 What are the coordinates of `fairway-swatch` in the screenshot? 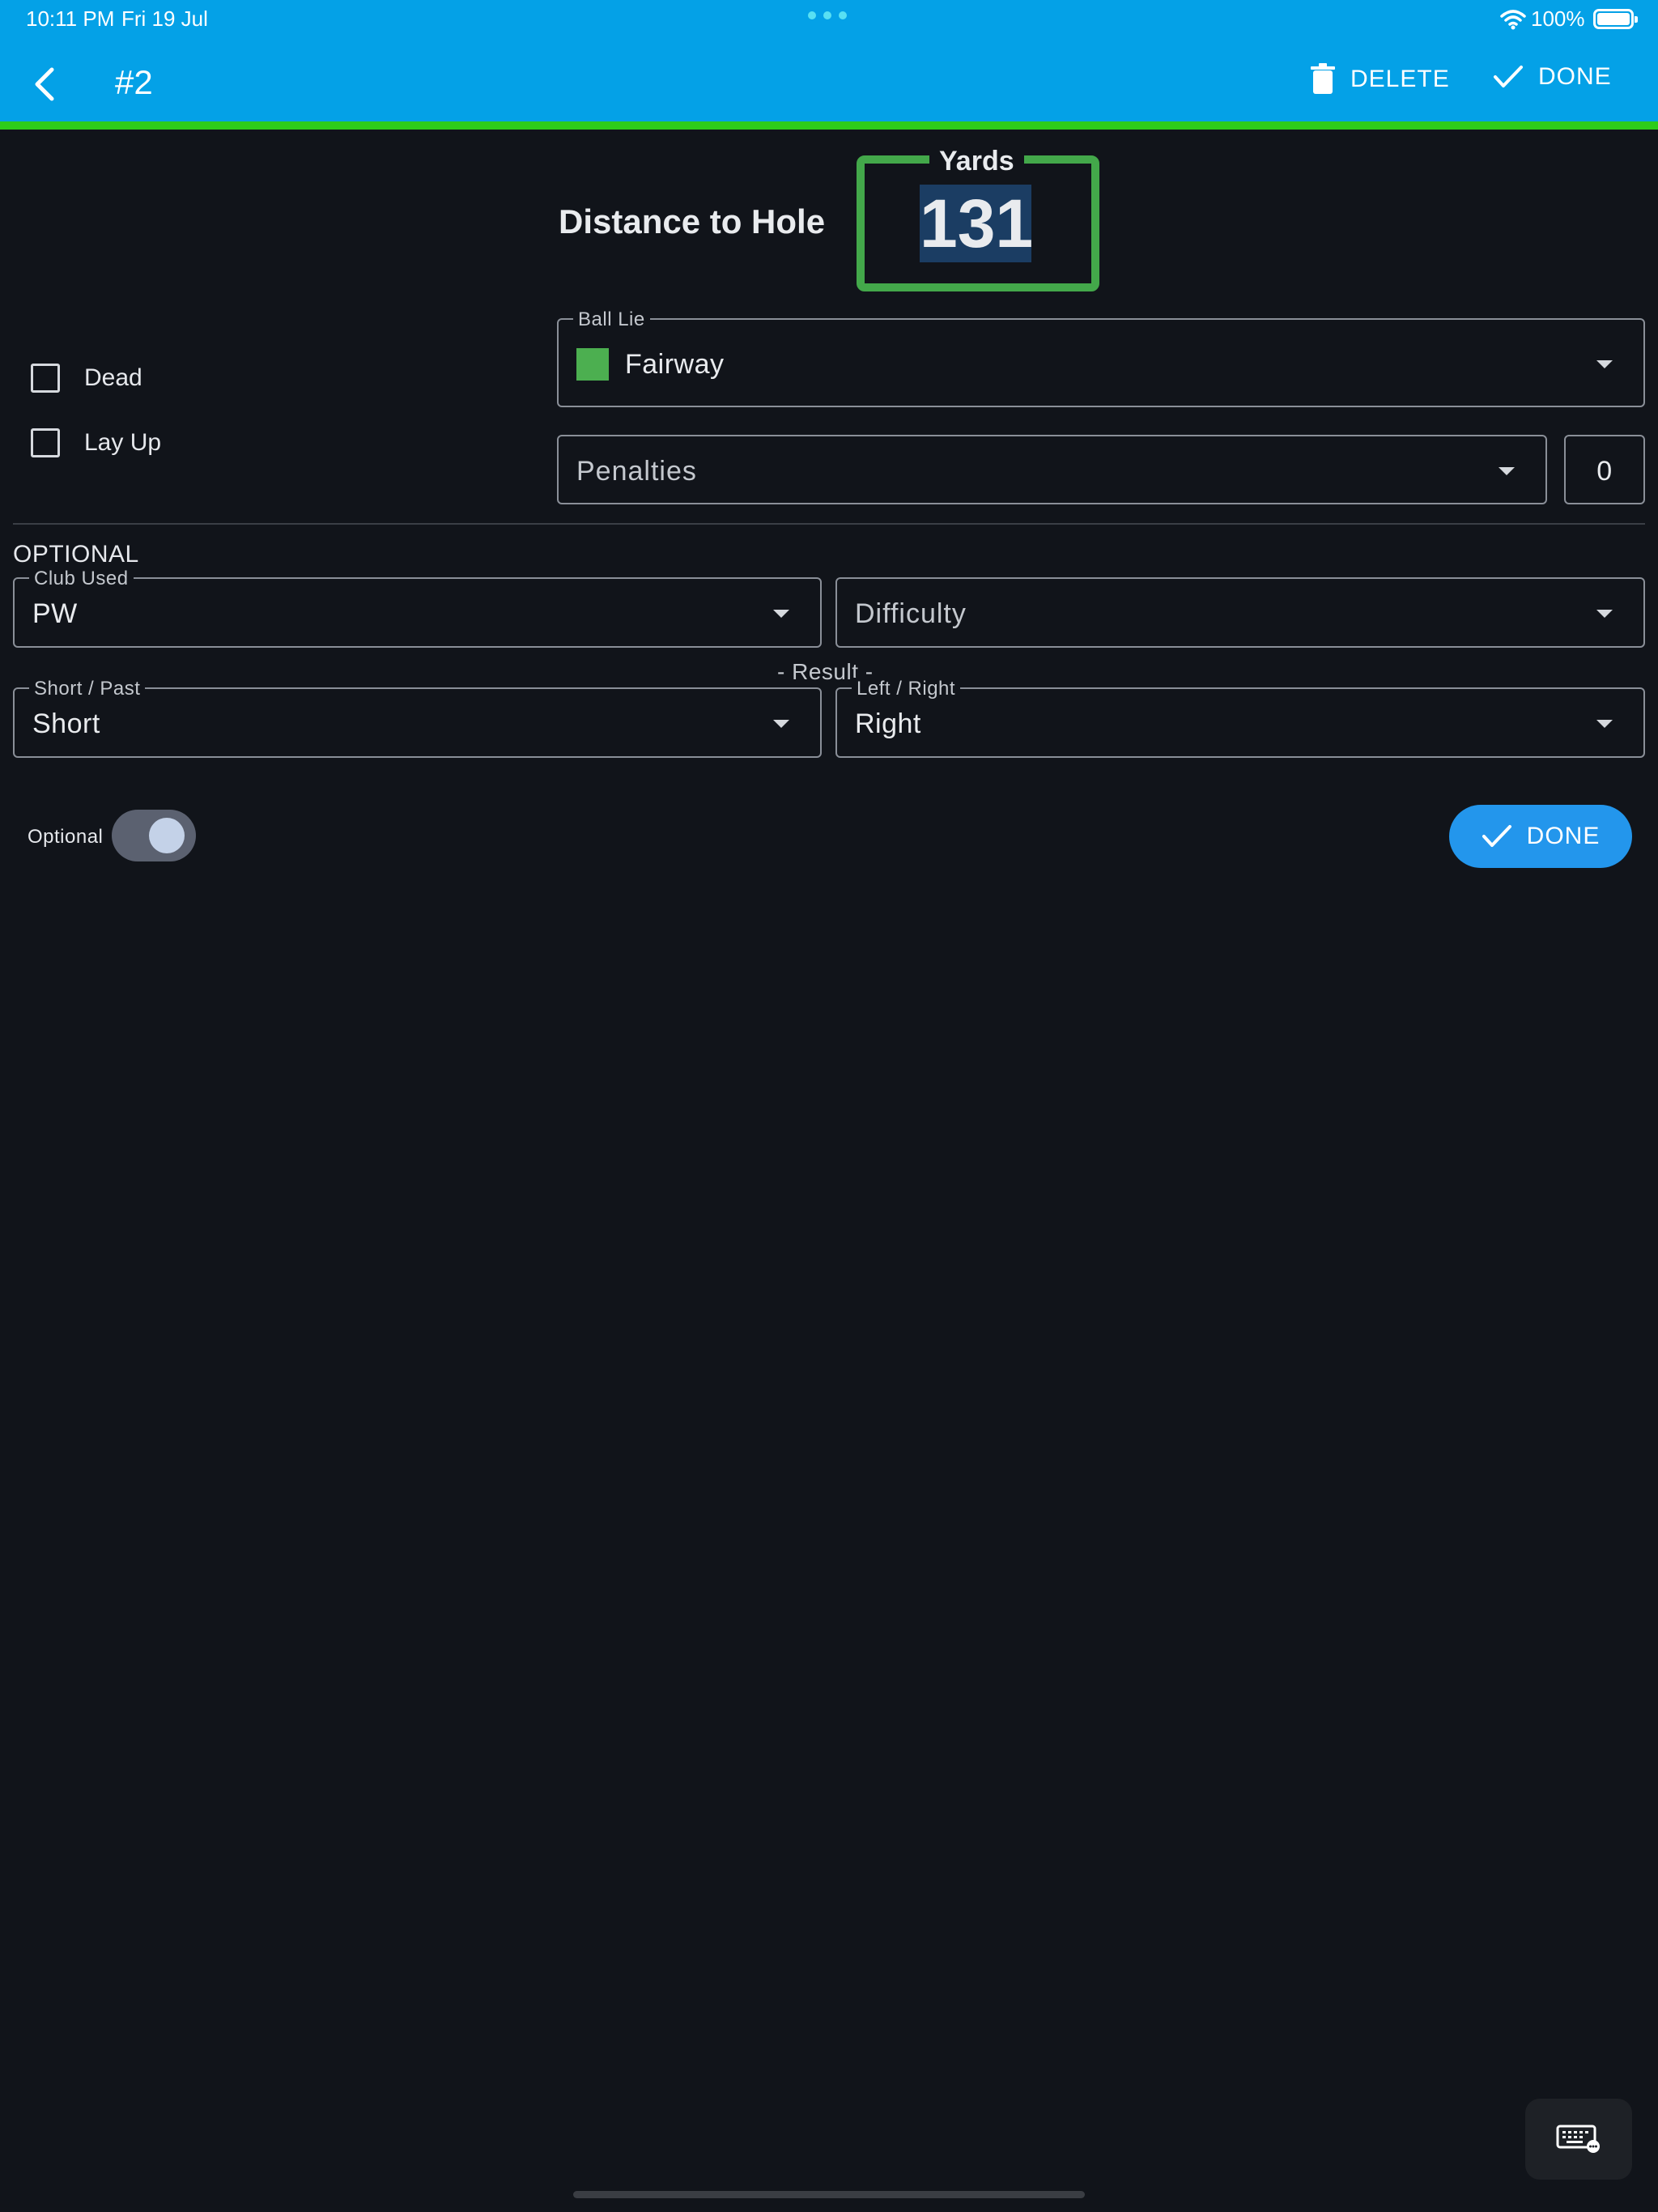 It's located at (592, 364).